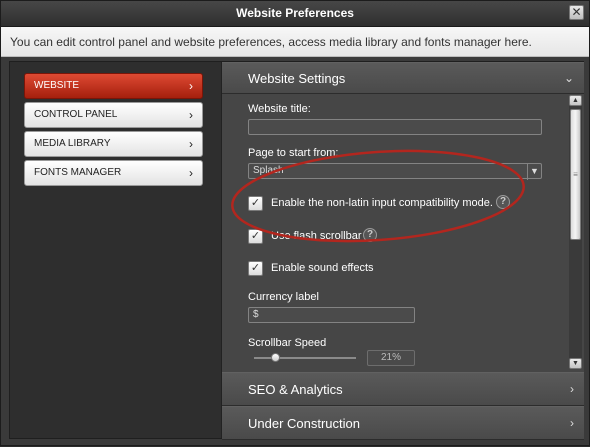 The height and width of the screenshot is (447, 590). Describe the element at coordinates (279, 109) in the screenshot. I see `website-title-label: Website title:` at that location.